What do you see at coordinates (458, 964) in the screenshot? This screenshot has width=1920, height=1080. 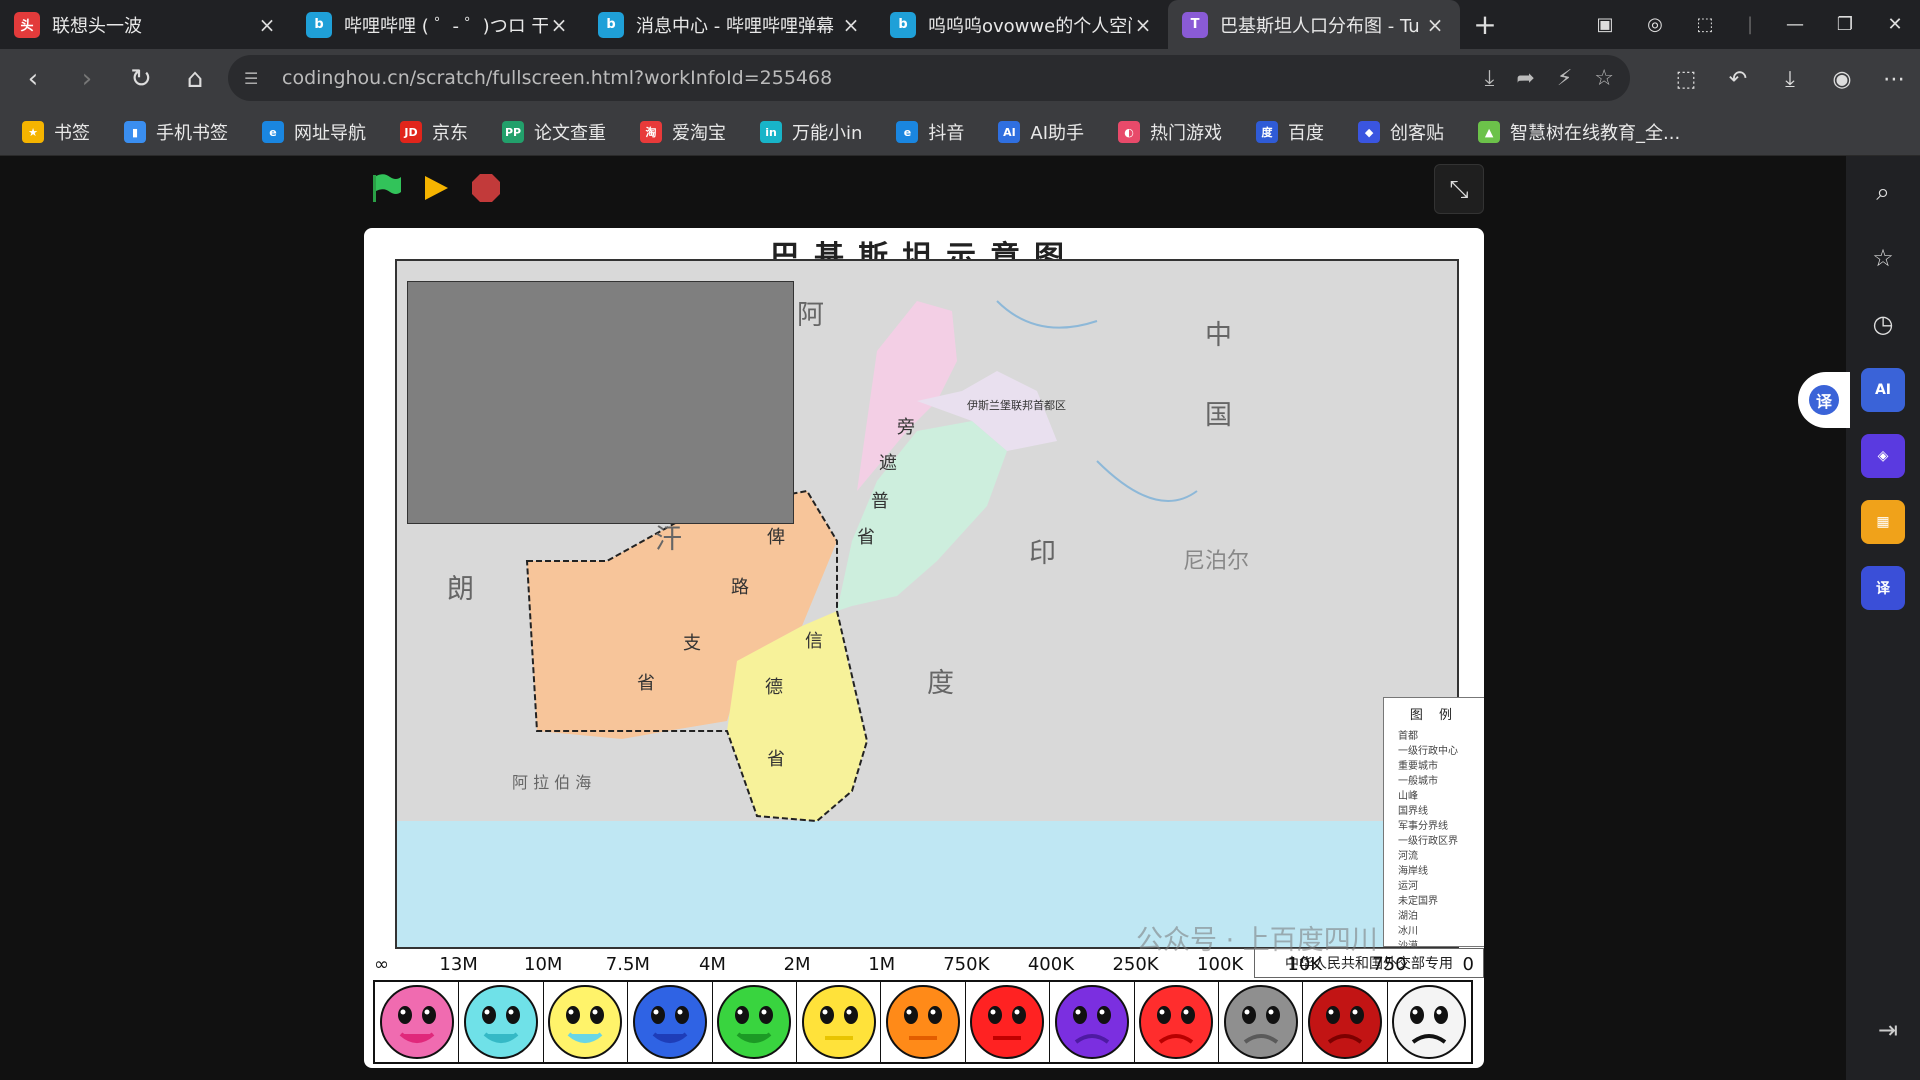 I see `scale-label: 13M` at bounding box center [458, 964].